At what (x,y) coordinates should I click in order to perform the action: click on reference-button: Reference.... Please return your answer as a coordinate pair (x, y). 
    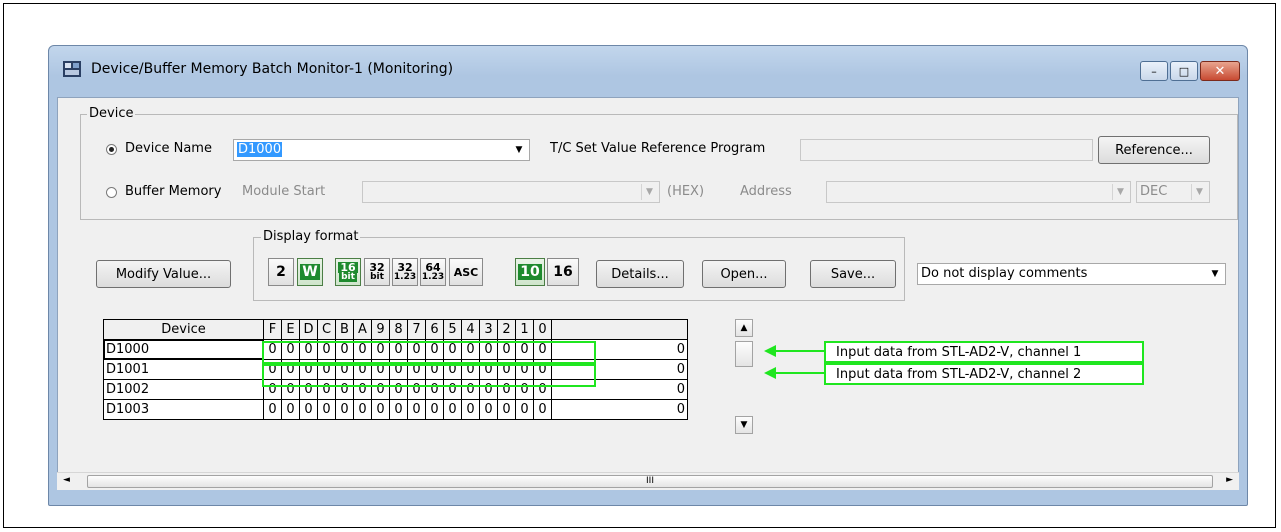
    Looking at the image, I should click on (1154, 150).